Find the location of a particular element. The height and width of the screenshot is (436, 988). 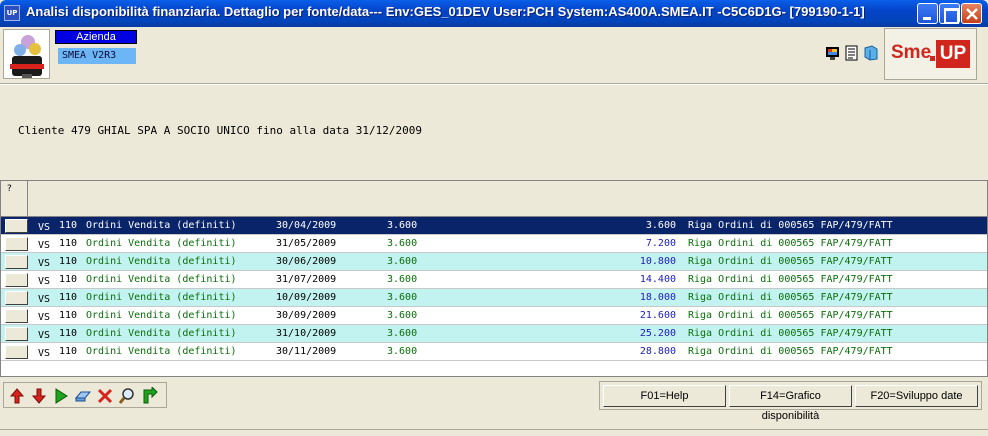

row-cumulative-cell: 28.800 is located at coordinates (657, 351).